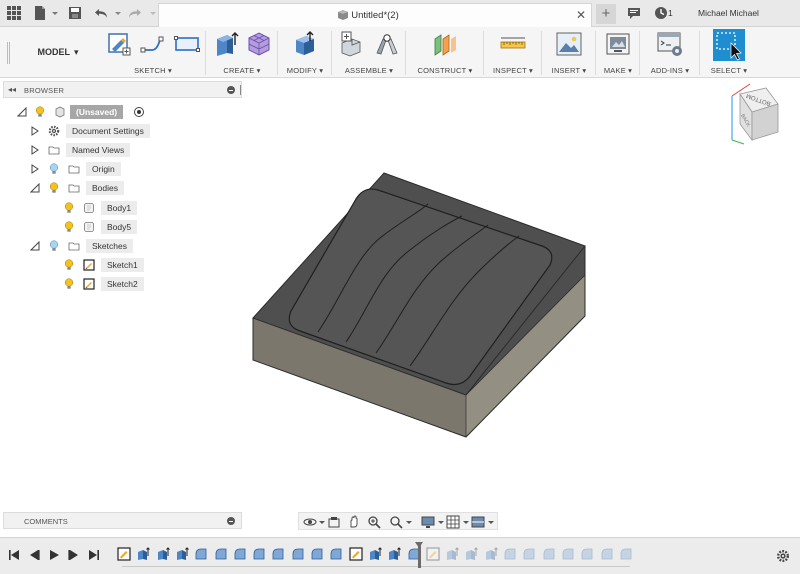 The image size is (800, 574). I want to click on extrude-icon, so click(226, 44).